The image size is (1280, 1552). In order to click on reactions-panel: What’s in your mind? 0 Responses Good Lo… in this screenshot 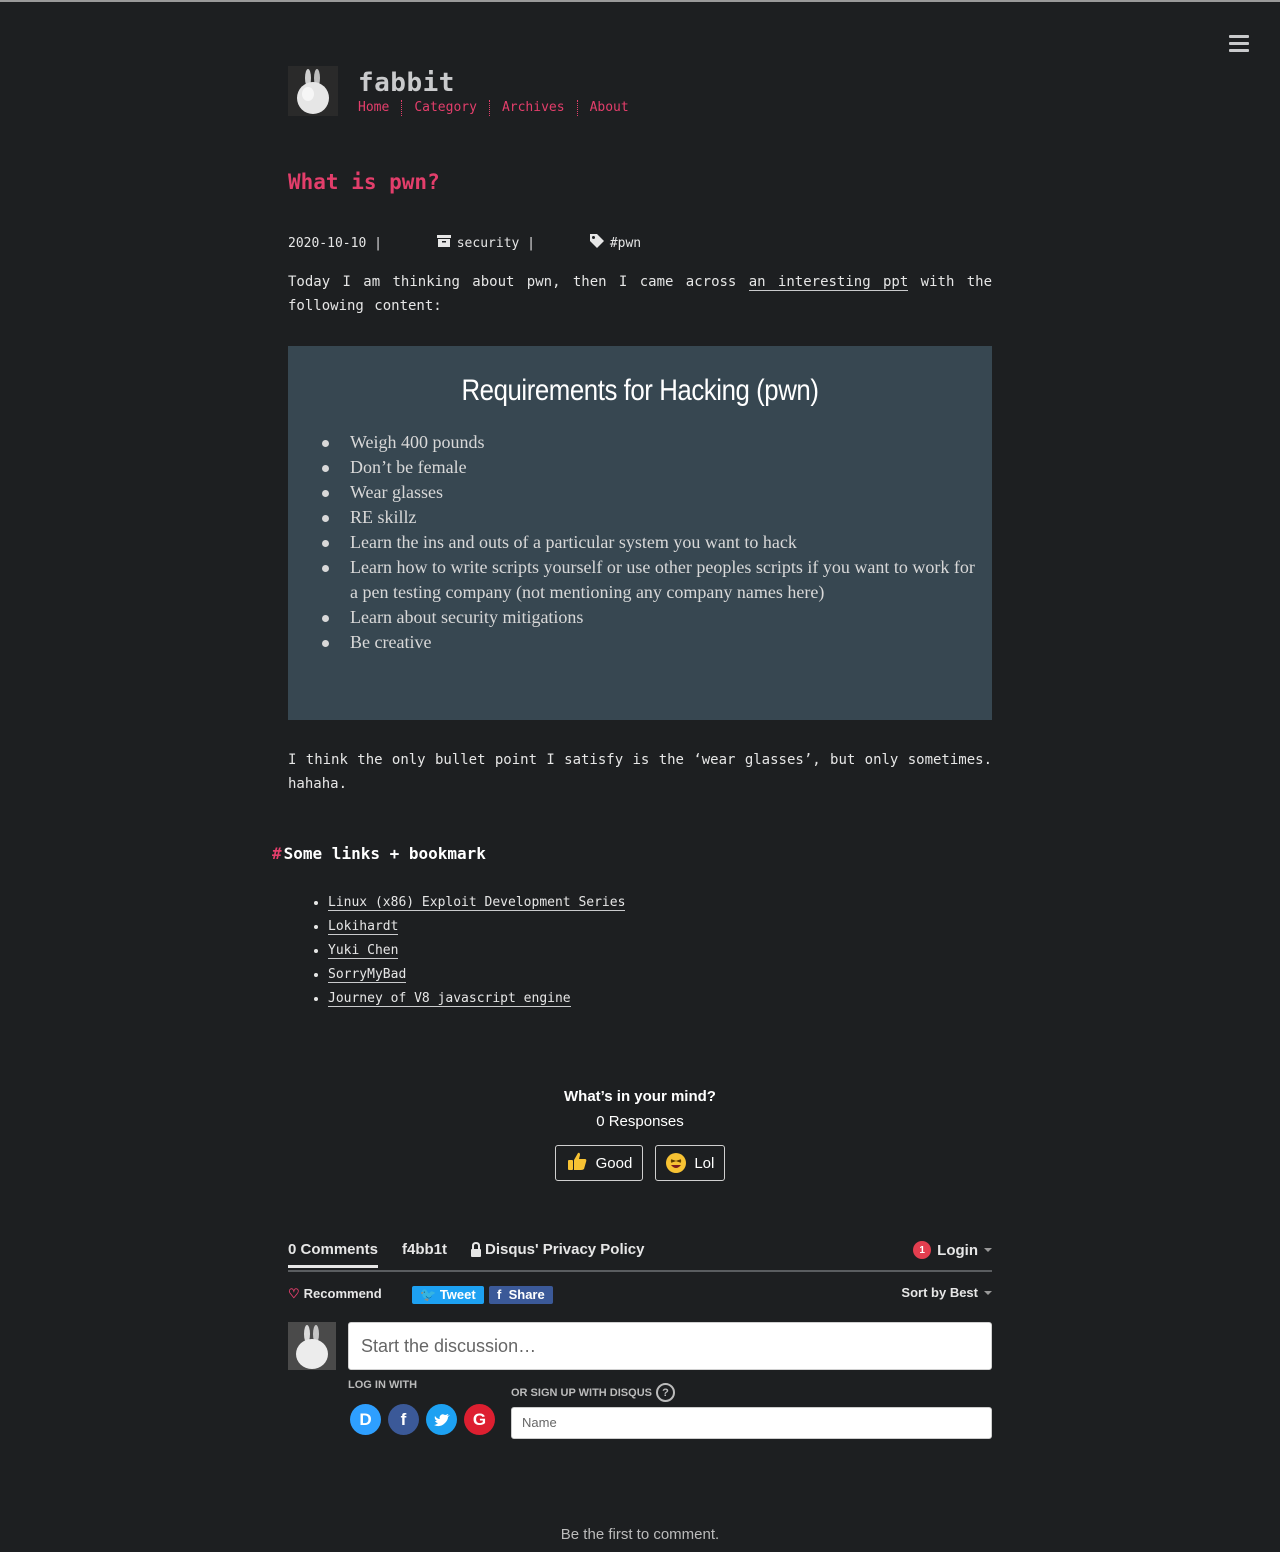, I will do `click(640, 1134)`.